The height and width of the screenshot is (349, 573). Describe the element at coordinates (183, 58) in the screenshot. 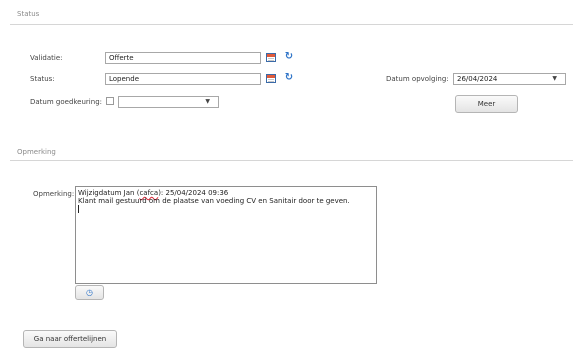

I see `validation-field: Offerte` at that location.